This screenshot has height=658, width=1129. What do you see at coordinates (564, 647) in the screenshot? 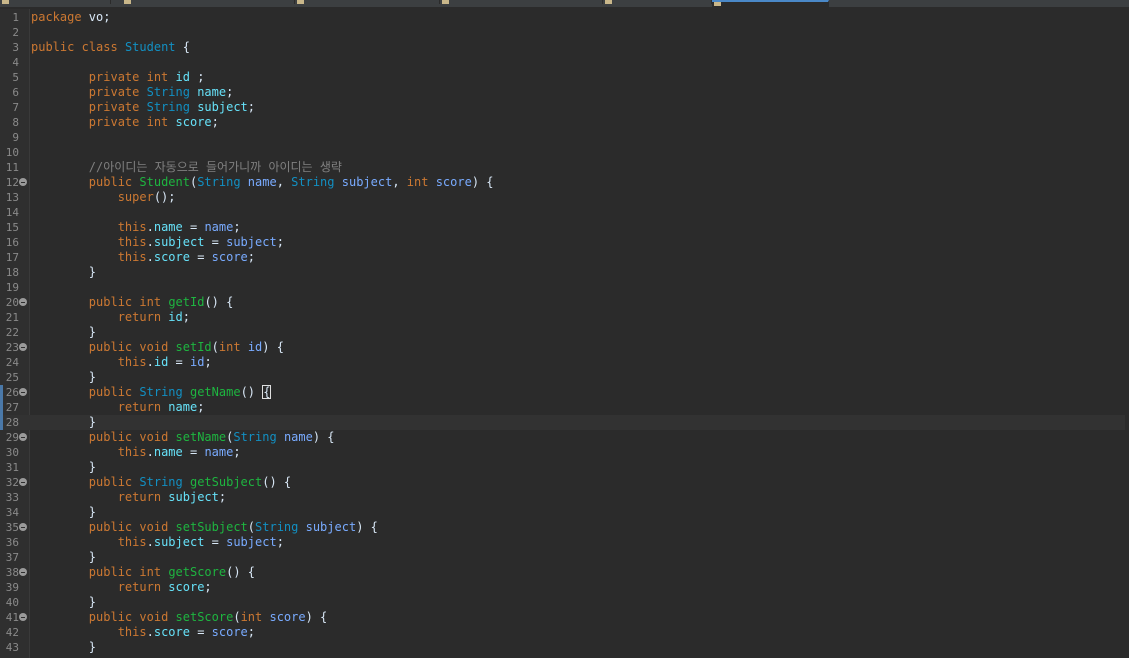
I see `code-line: 43 }` at bounding box center [564, 647].